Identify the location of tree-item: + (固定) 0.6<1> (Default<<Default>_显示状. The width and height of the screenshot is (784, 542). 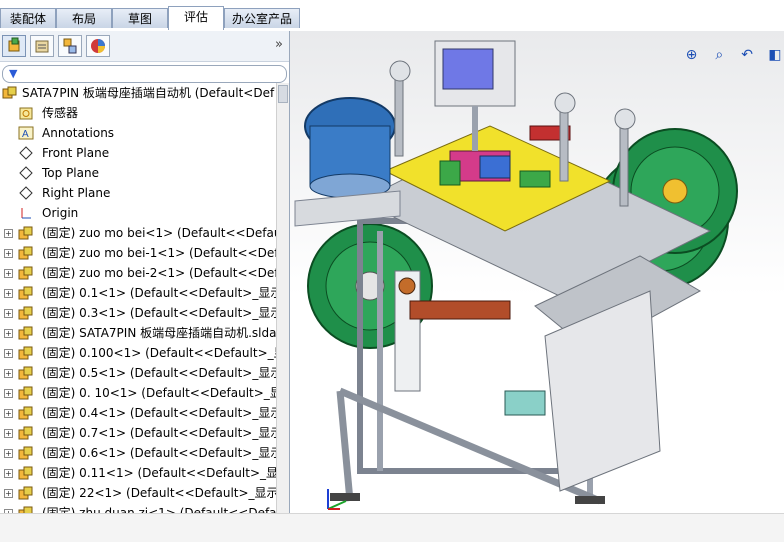
(138, 453).